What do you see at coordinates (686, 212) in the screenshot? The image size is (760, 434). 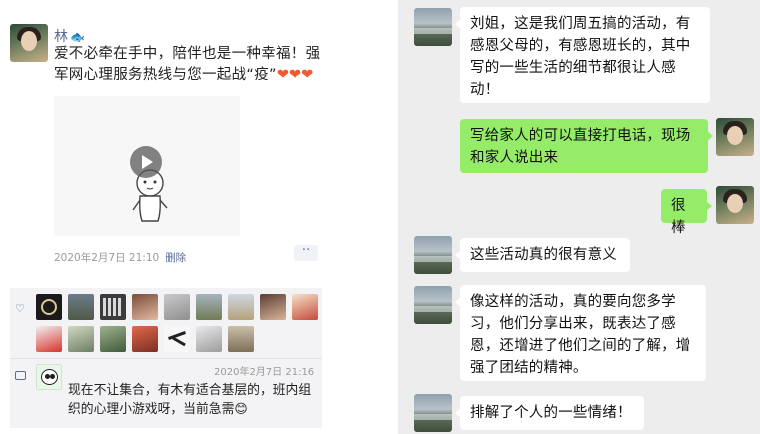 I see `chat-message: 很棒` at bounding box center [686, 212].